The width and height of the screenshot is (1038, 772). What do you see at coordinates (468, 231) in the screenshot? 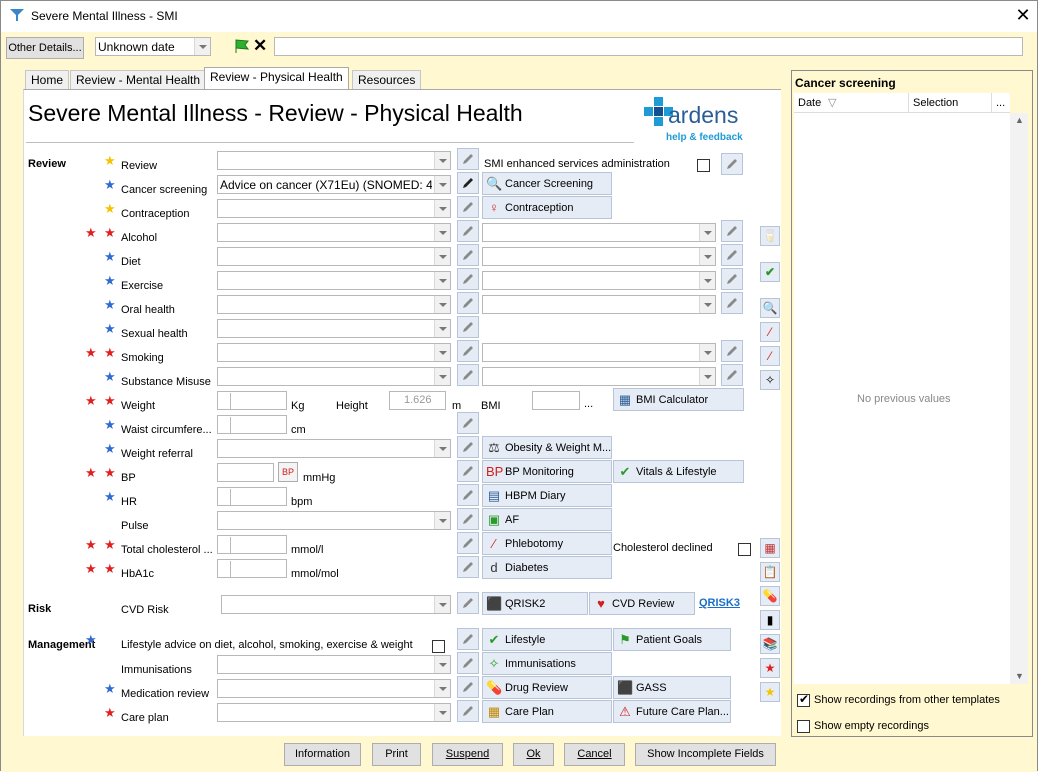
I see `alcohol-edit-button` at bounding box center [468, 231].